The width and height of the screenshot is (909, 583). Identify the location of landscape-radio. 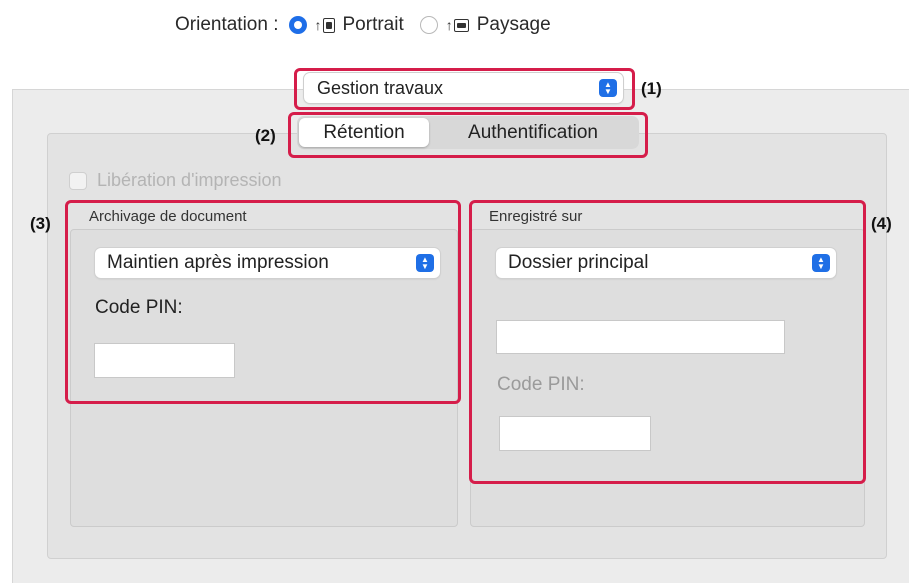
(428, 25).